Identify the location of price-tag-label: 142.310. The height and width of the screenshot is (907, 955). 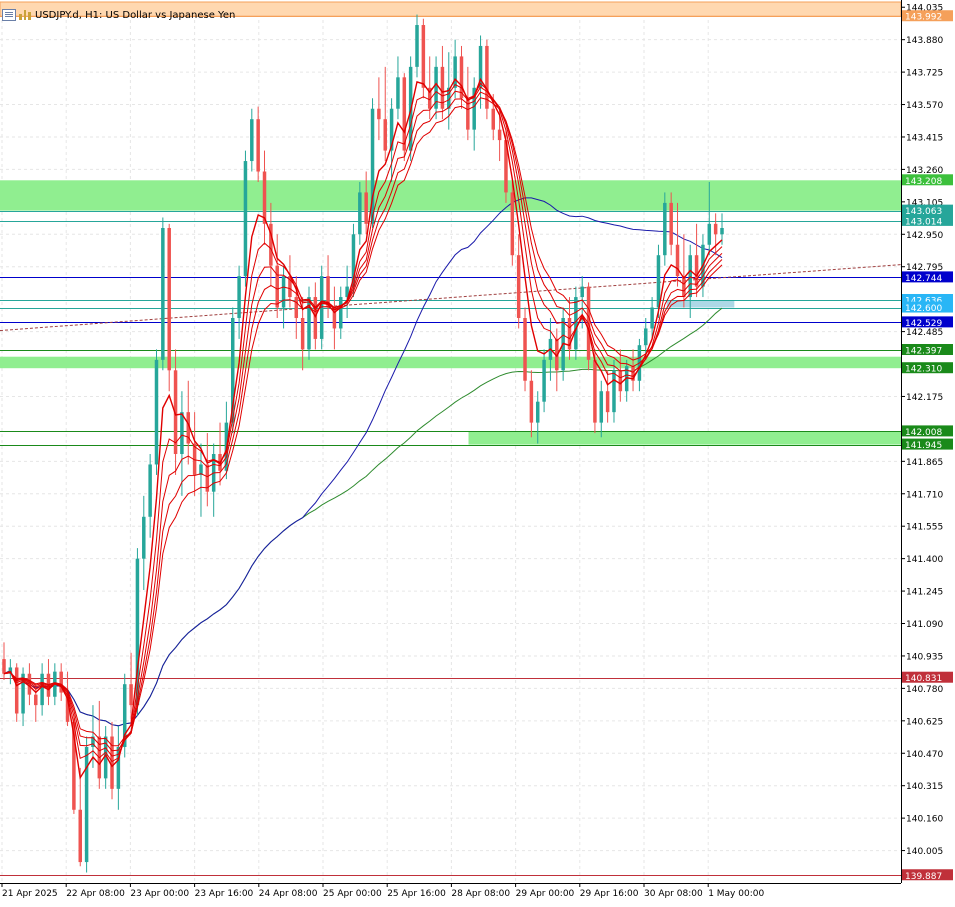
(923, 370).